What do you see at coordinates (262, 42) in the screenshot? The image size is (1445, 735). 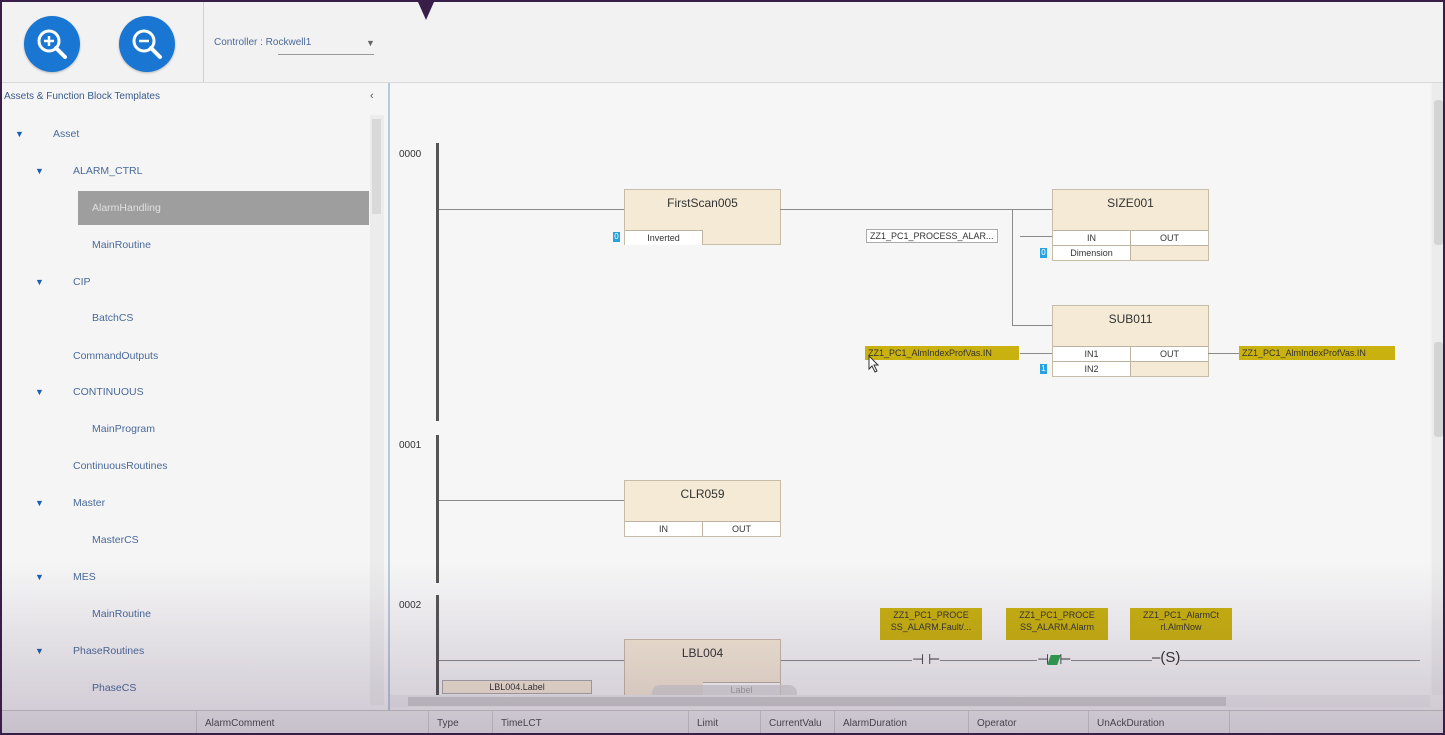 I see `controller-select: Controller : Rockwell1` at bounding box center [262, 42].